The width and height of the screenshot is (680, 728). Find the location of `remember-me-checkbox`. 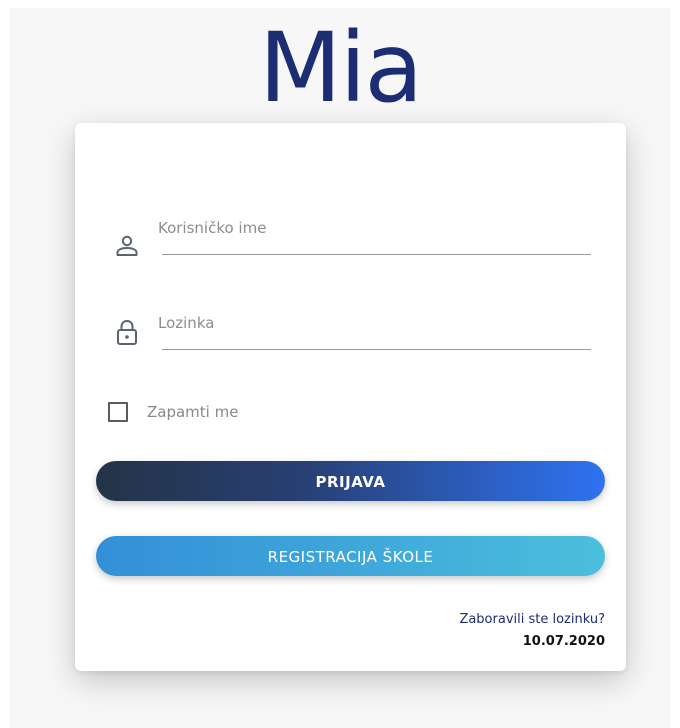

remember-me-checkbox is located at coordinates (118, 412).